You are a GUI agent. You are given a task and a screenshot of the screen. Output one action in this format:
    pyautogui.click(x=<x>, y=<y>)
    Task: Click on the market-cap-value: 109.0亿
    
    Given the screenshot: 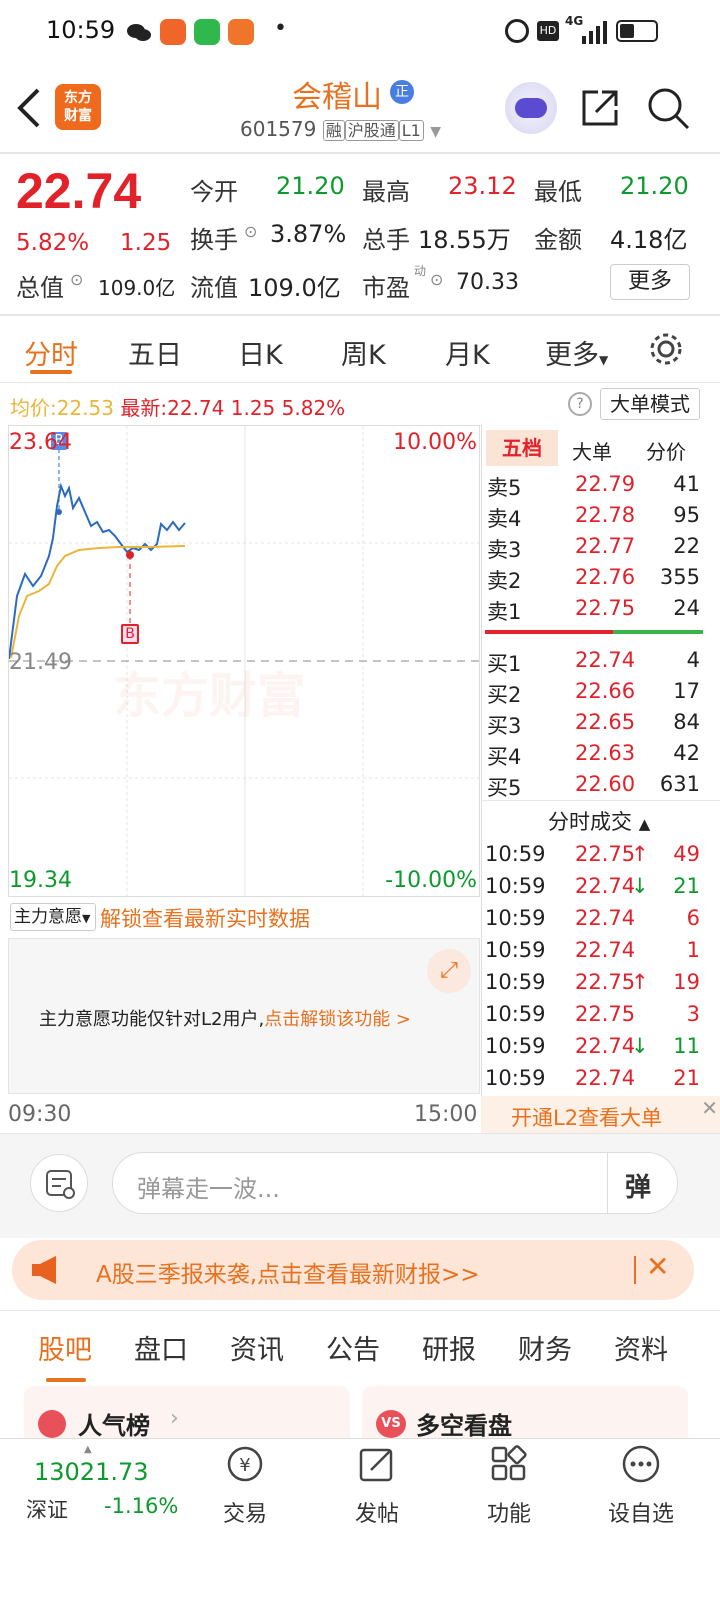 What is the action you would take?
    pyautogui.click(x=137, y=288)
    